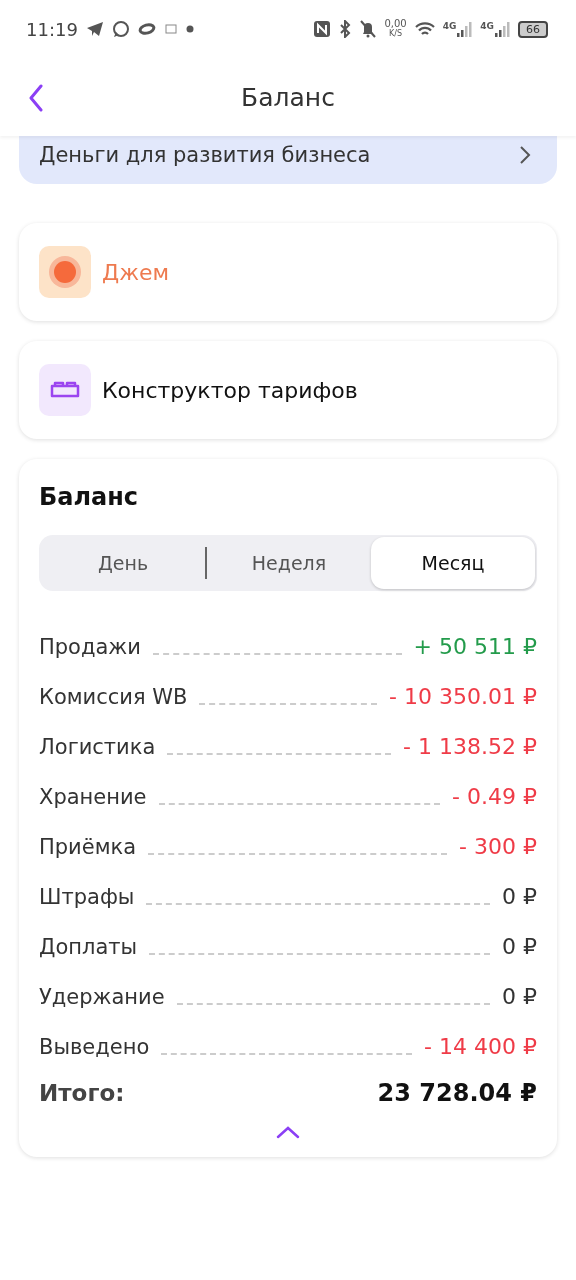 The width and height of the screenshot is (576, 1280). Describe the element at coordinates (424, 29) in the screenshot. I see `wifi-icon` at that location.